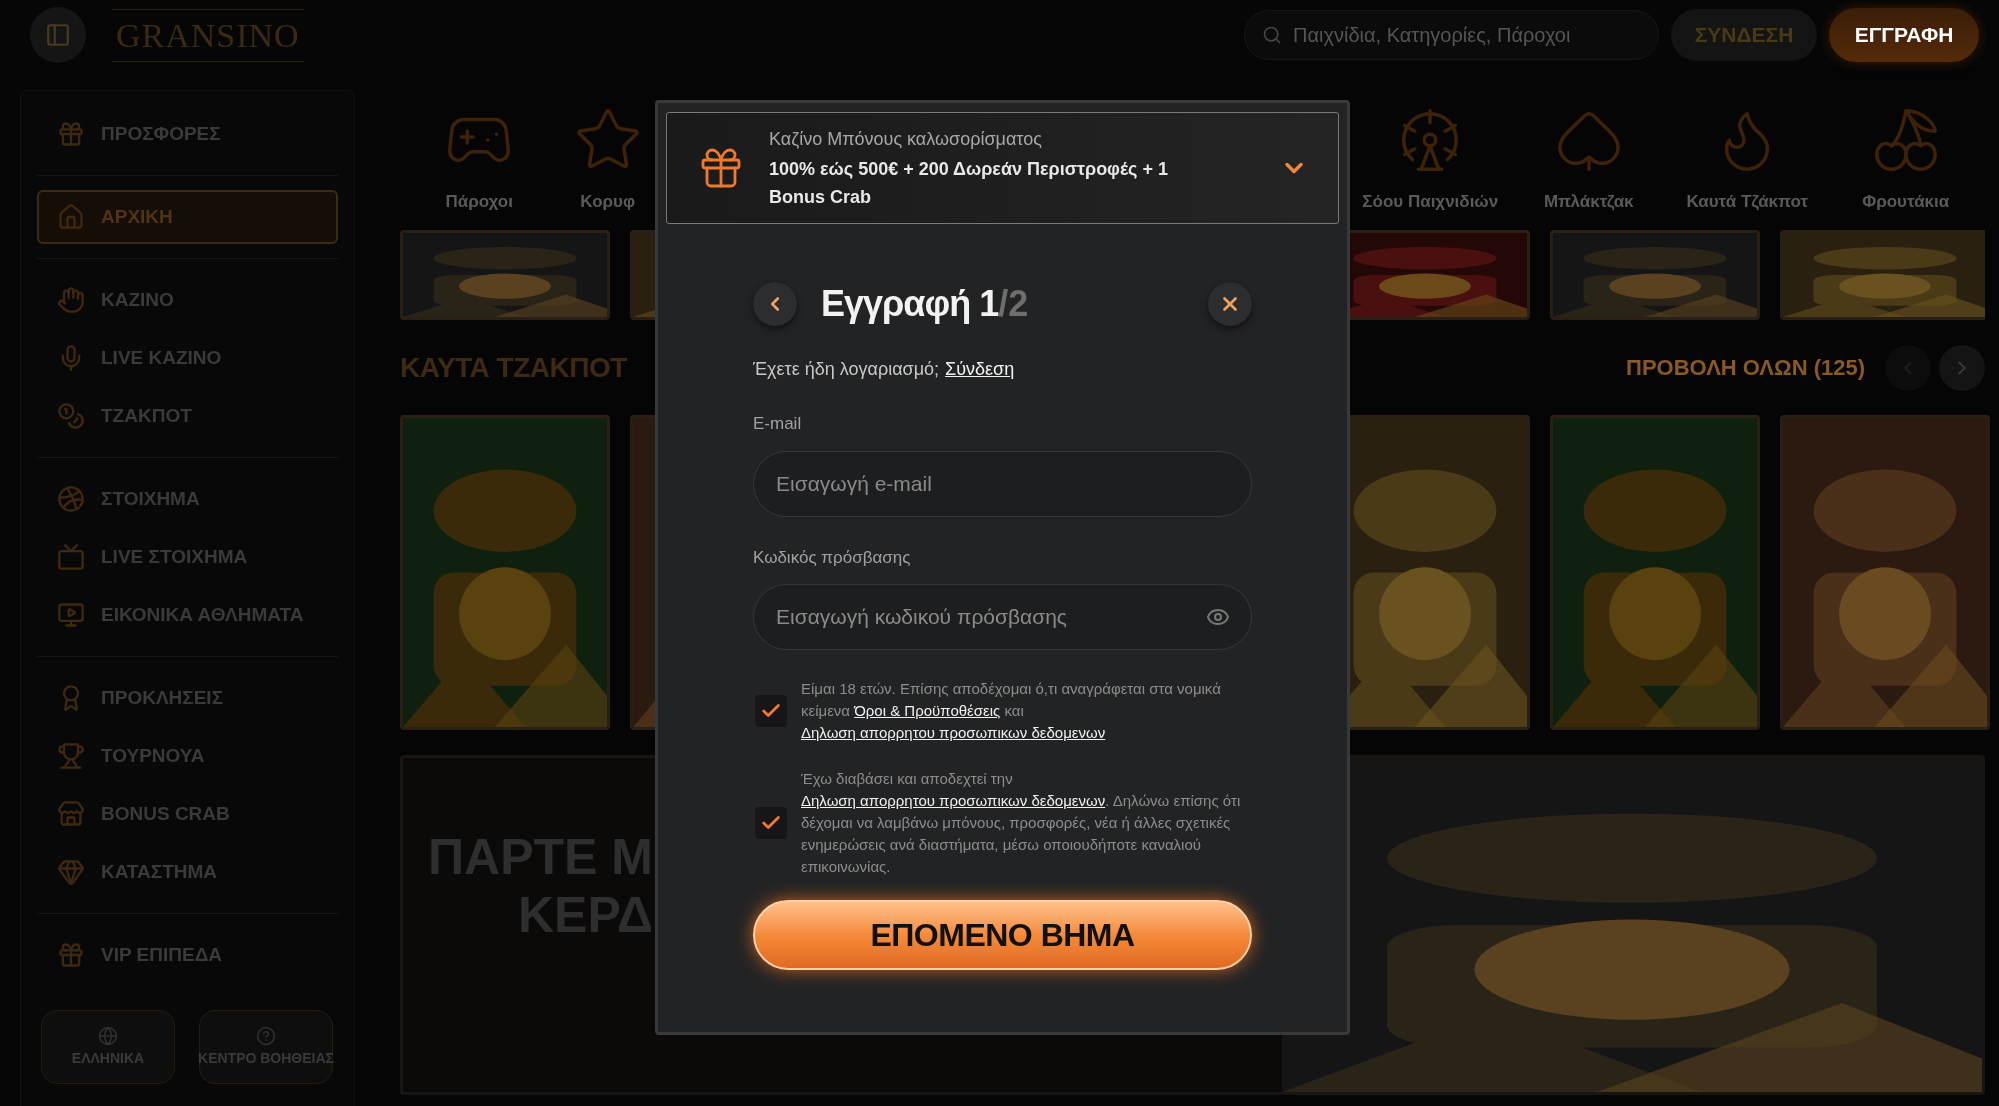 The image size is (1999, 1106). Describe the element at coordinates (969, 183) in the screenshot. I see `bonus-offer: 100% εώς 500€ + 200 Δωρεάν Περιστροφές + 1 Bonus Crab` at that location.